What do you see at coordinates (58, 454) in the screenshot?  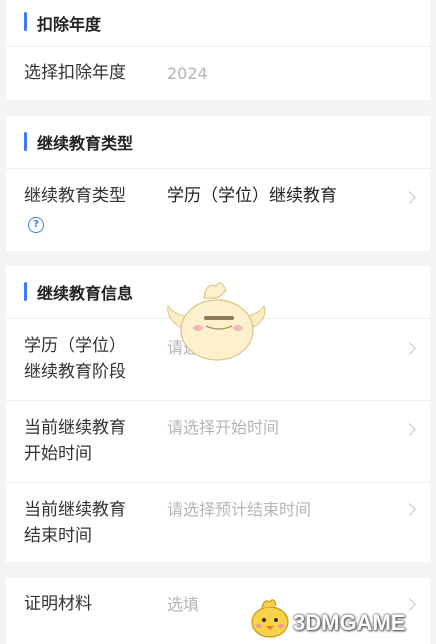 I see `start-time-label-line2: 开始时间` at bounding box center [58, 454].